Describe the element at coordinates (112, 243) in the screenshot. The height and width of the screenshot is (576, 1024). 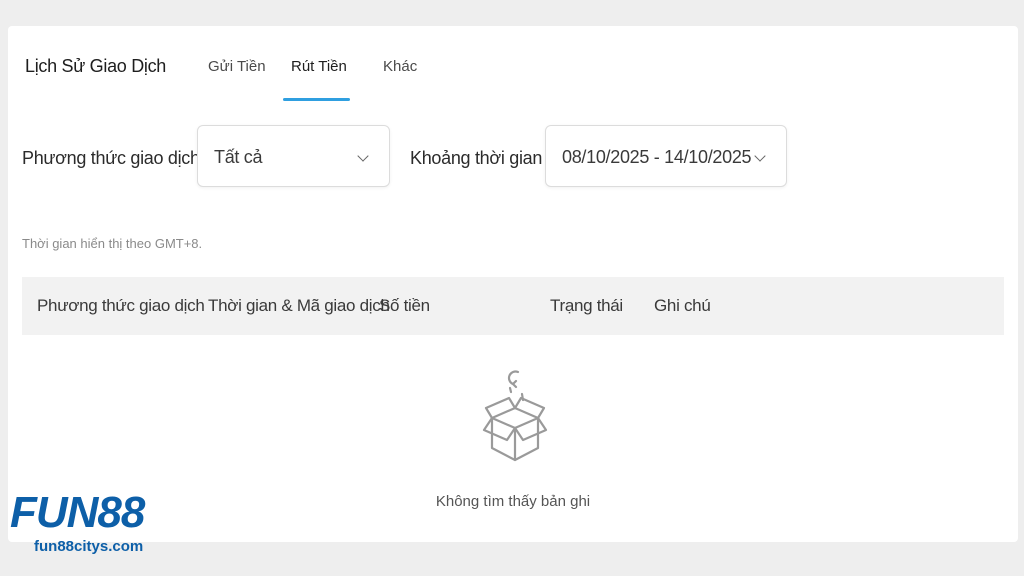
I see `timezone-note: Thời gian hiển thị theo GMT+8.` at that location.